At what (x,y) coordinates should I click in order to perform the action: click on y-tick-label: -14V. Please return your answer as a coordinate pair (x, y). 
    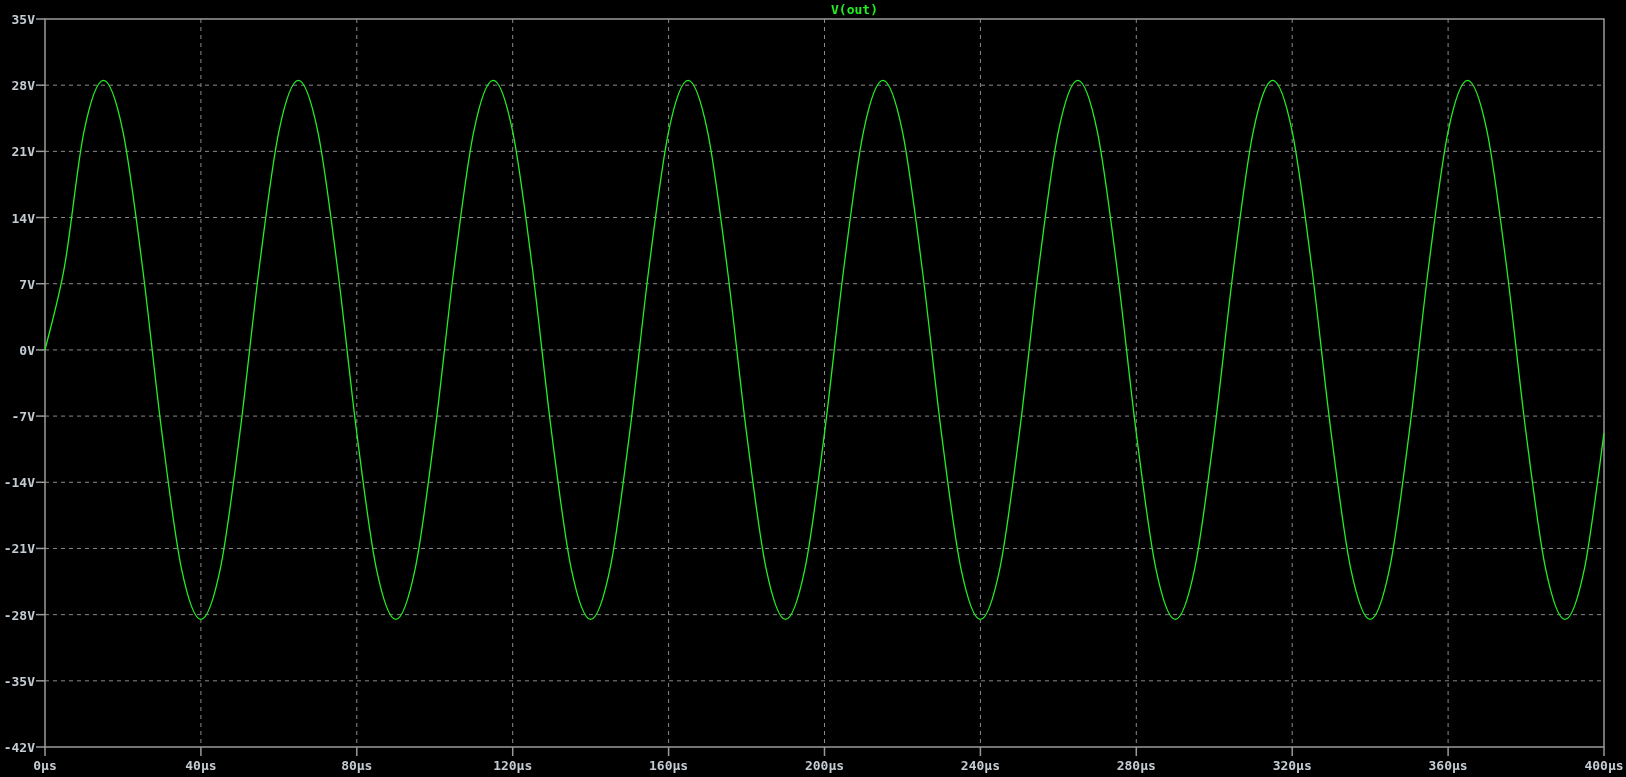
    Looking at the image, I should click on (19, 483).